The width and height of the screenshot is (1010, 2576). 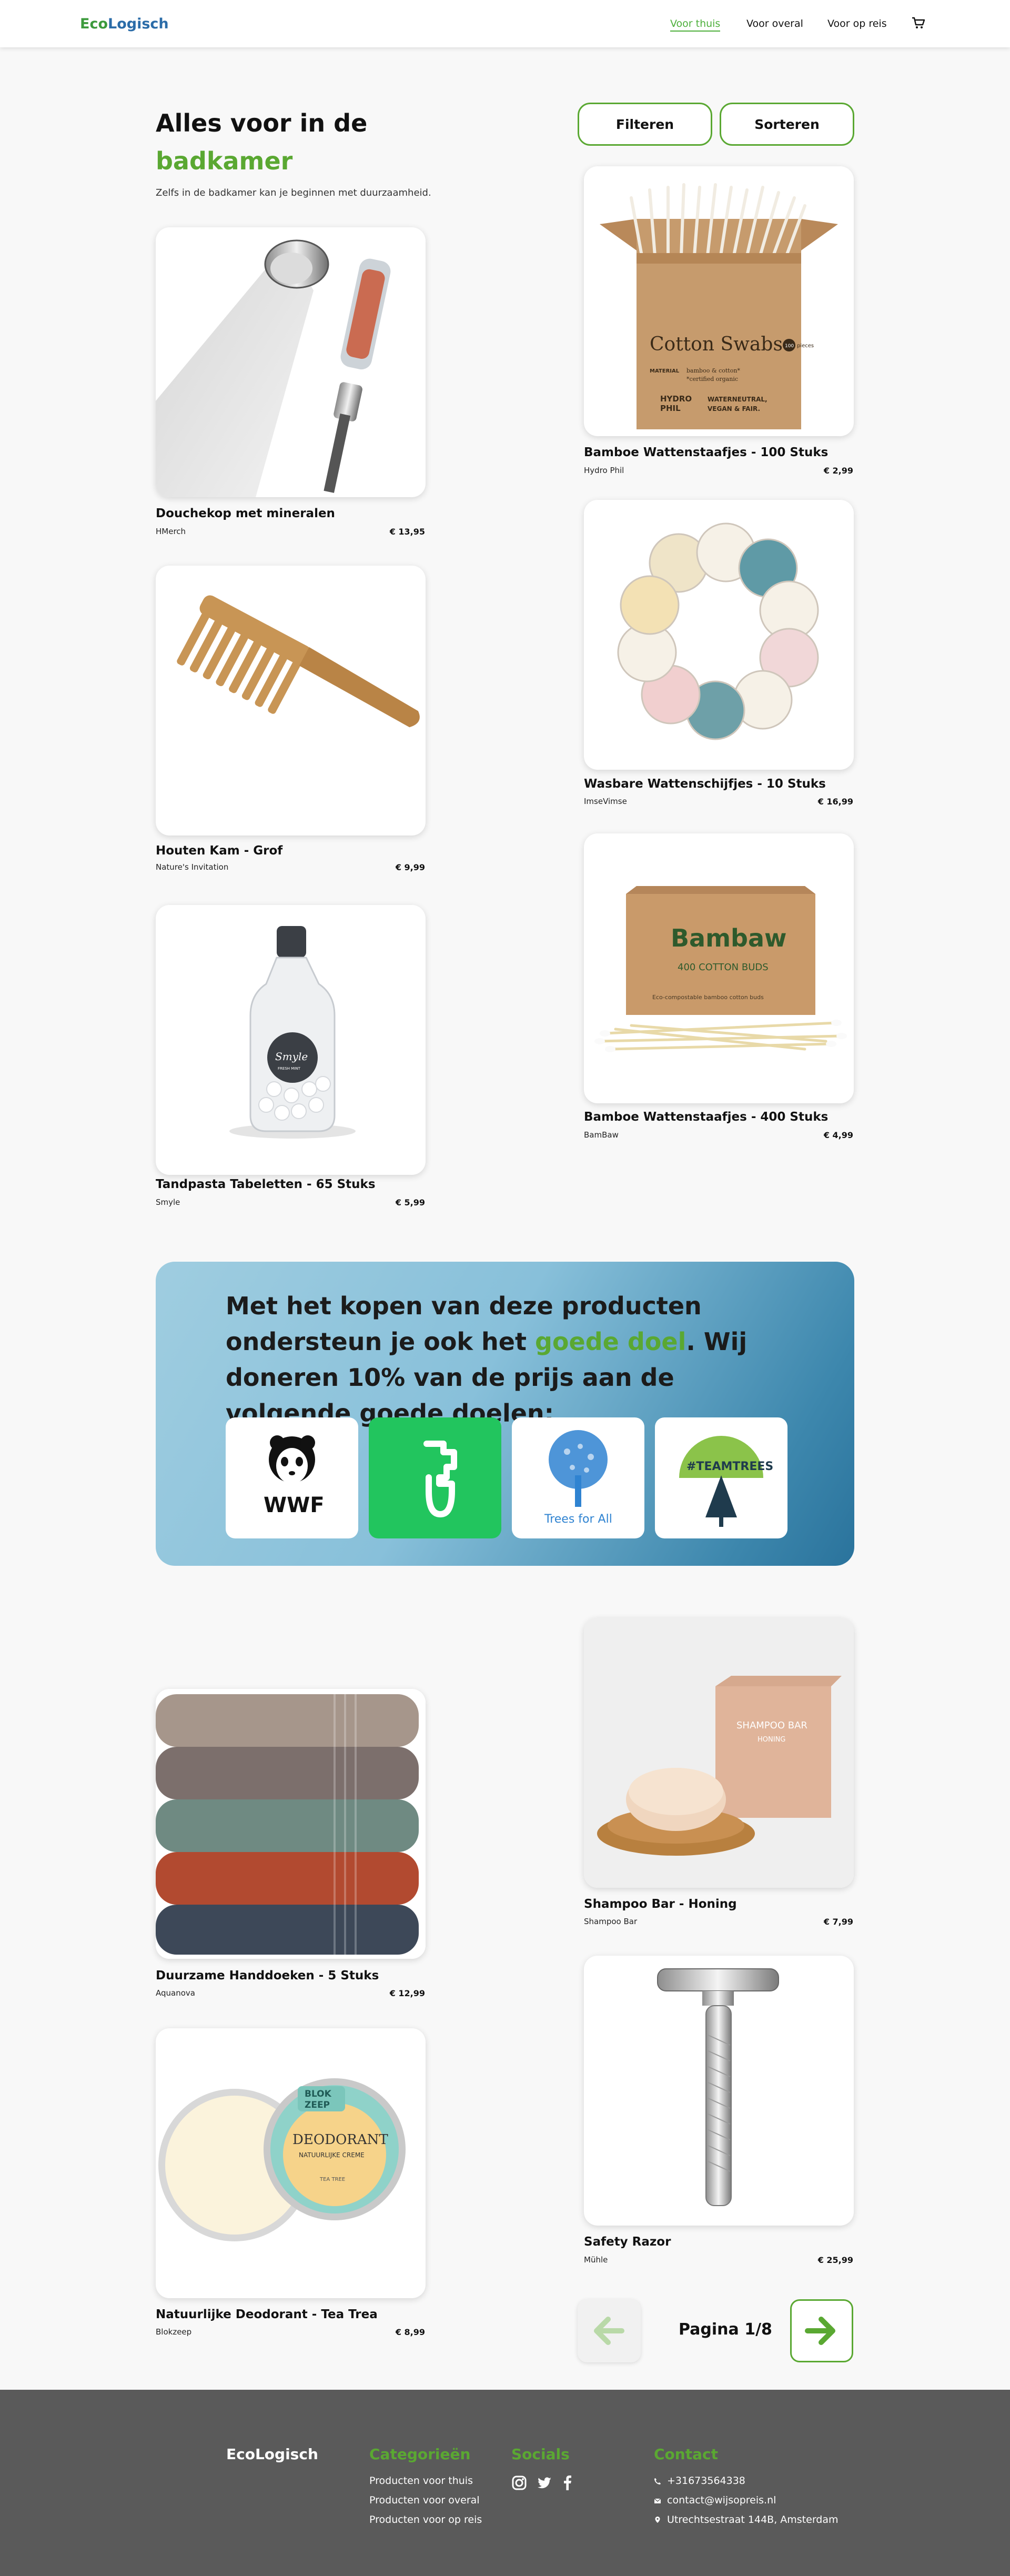 I want to click on product-brand: Smyle, so click(x=168, y=1202).